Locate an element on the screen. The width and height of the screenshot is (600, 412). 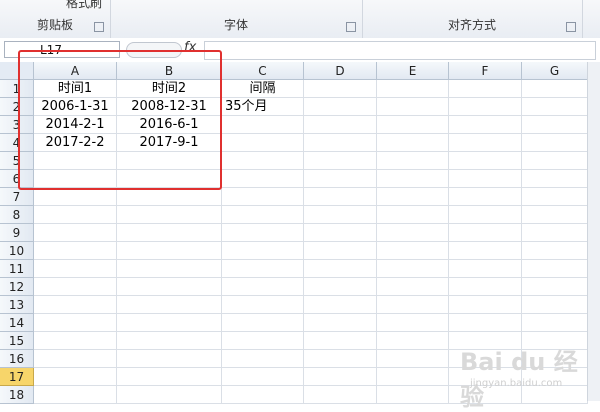
cell-f1 is located at coordinates (485, 89).